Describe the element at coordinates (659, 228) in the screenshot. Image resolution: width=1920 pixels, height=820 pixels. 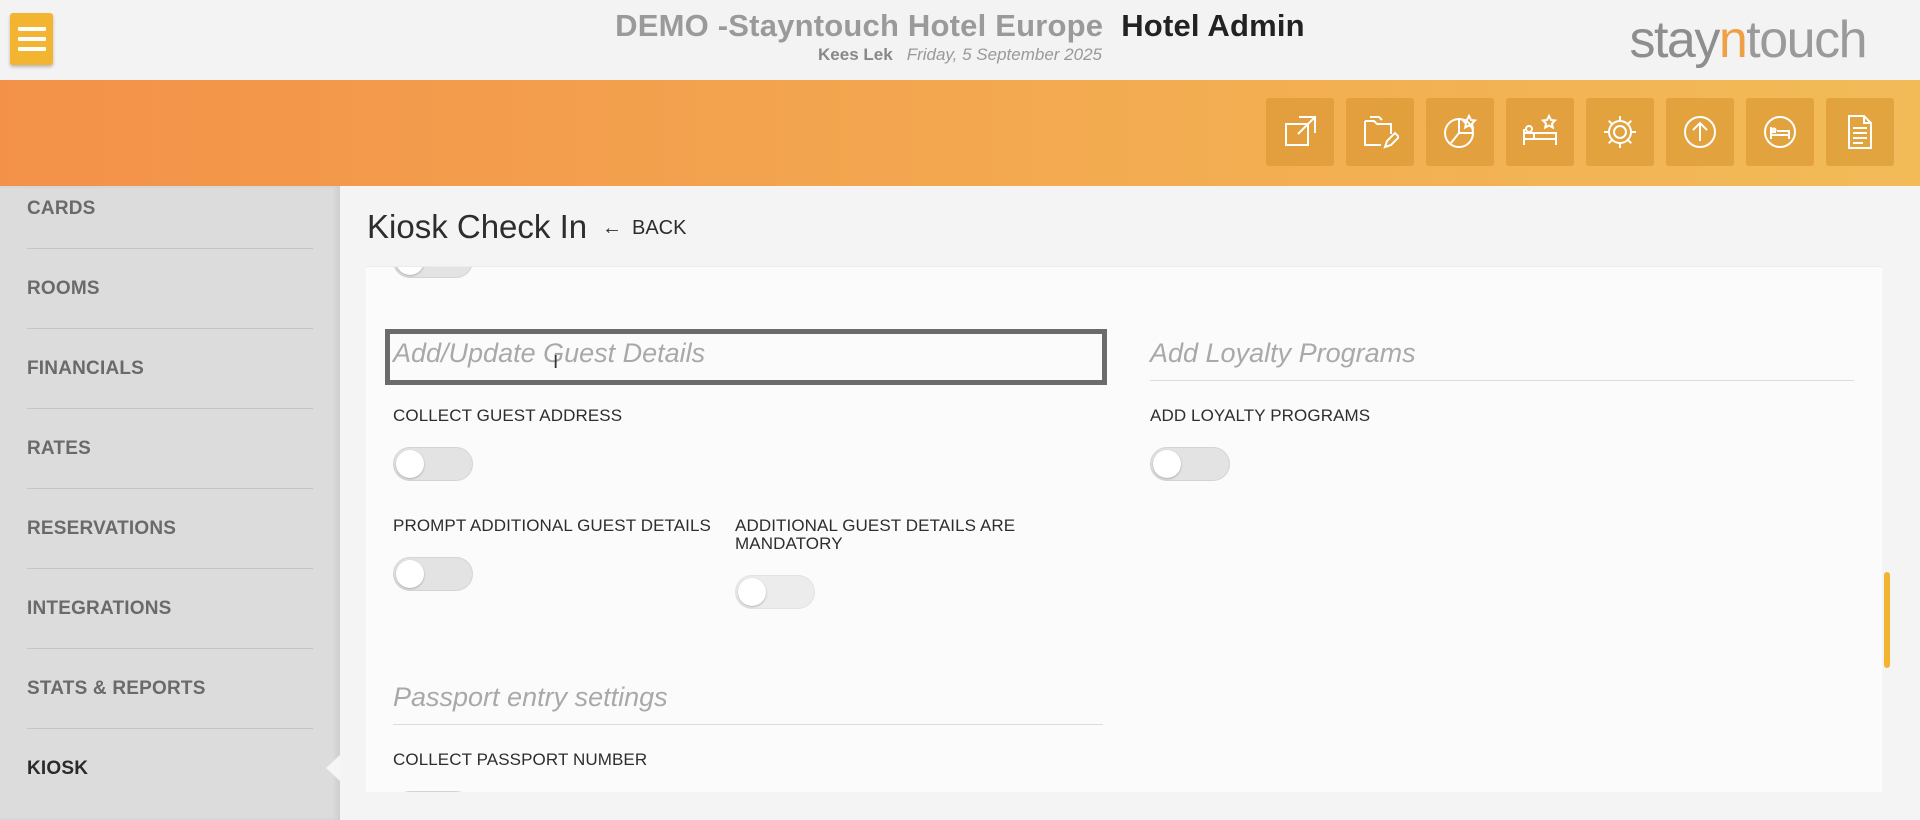
I see `back-label: BACK` at that location.